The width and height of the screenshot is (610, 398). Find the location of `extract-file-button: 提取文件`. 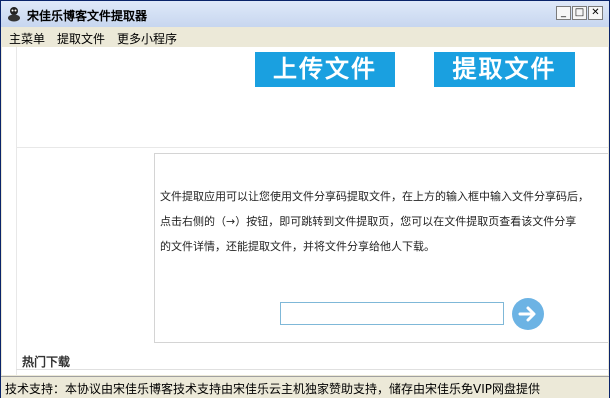

extract-file-button: 提取文件 is located at coordinates (504, 69).